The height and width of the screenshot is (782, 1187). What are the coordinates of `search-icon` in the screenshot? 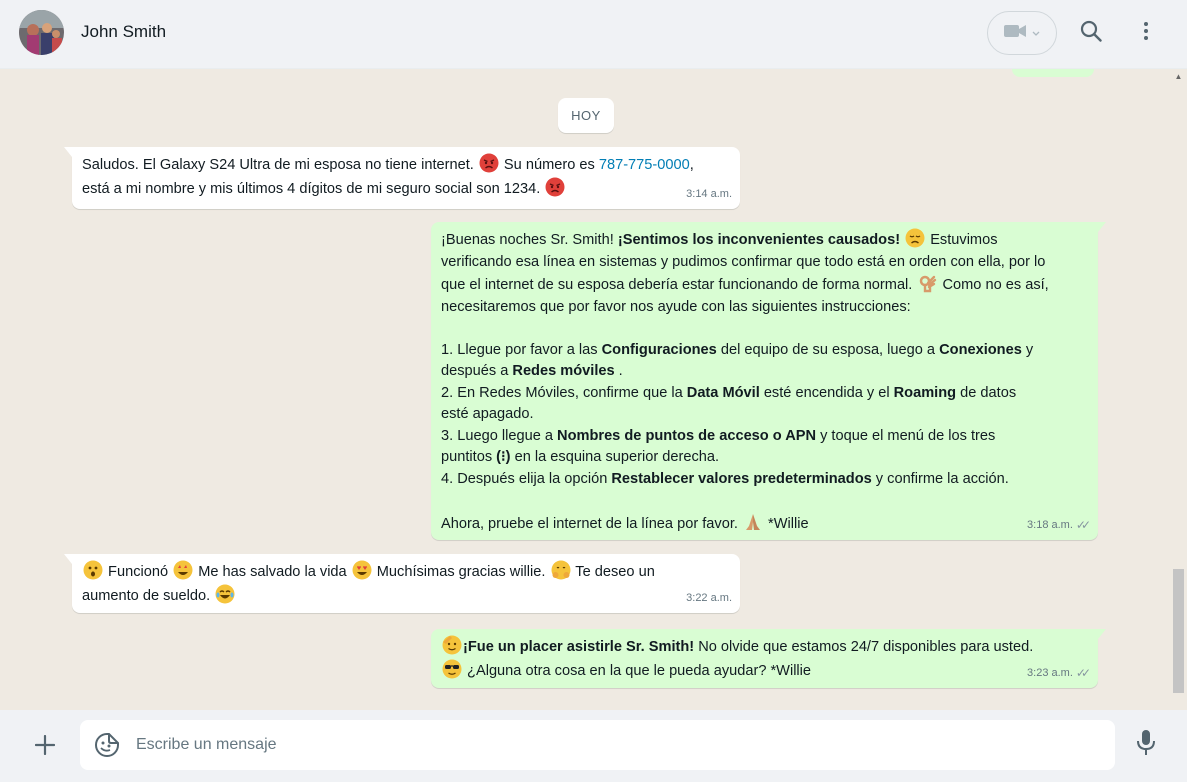 It's located at (1091, 33).